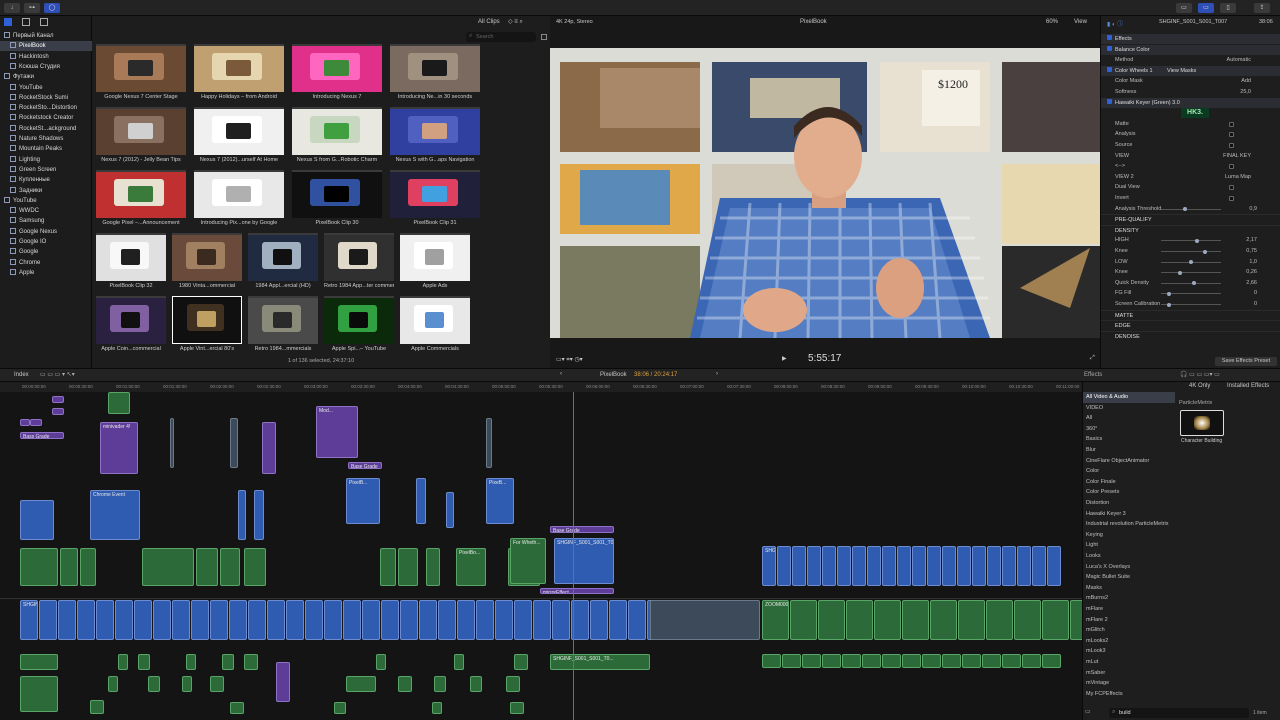 The height and width of the screenshot is (720, 1280). What do you see at coordinates (239, 72) in the screenshot?
I see `clip-thumbnail: Happy Holidays – from Android` at bounding box center [239, 72].